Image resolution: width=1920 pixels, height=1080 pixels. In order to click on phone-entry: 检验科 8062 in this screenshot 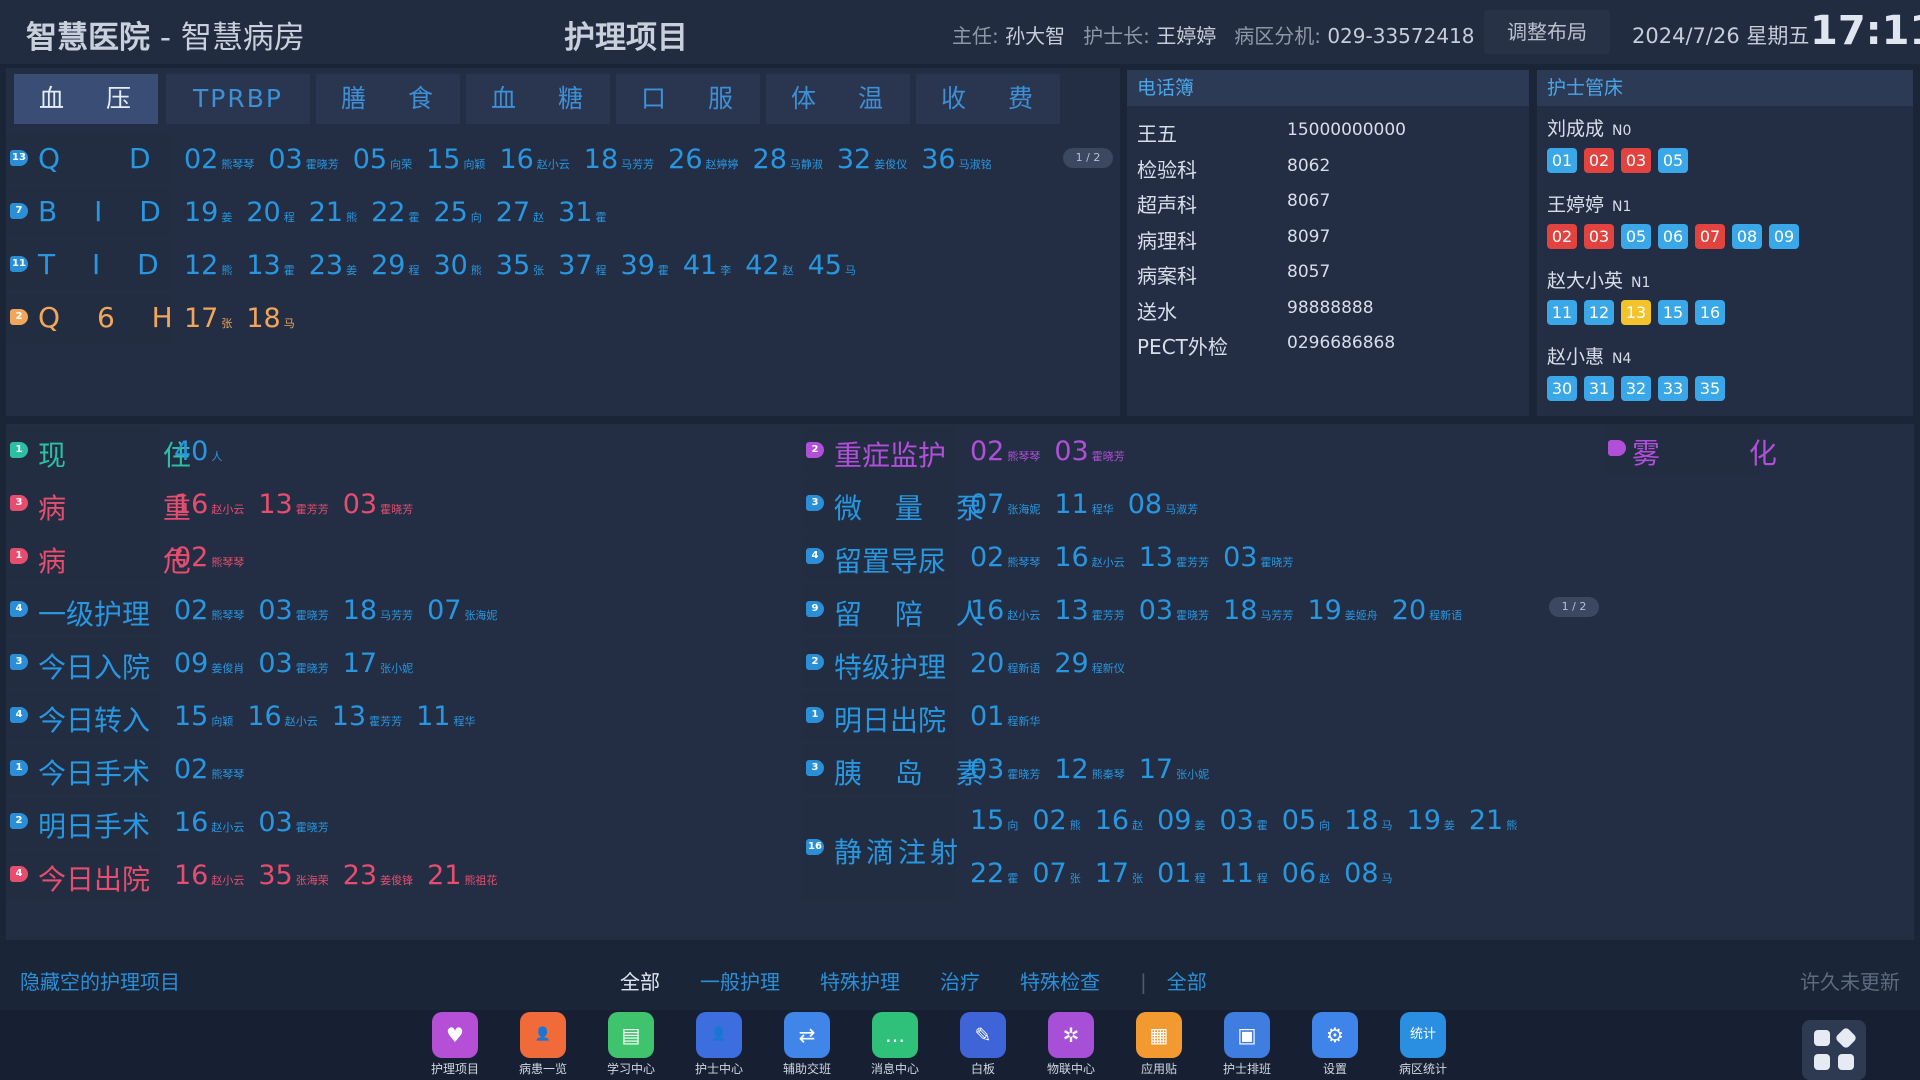, I will do `click(1233, 168)`.